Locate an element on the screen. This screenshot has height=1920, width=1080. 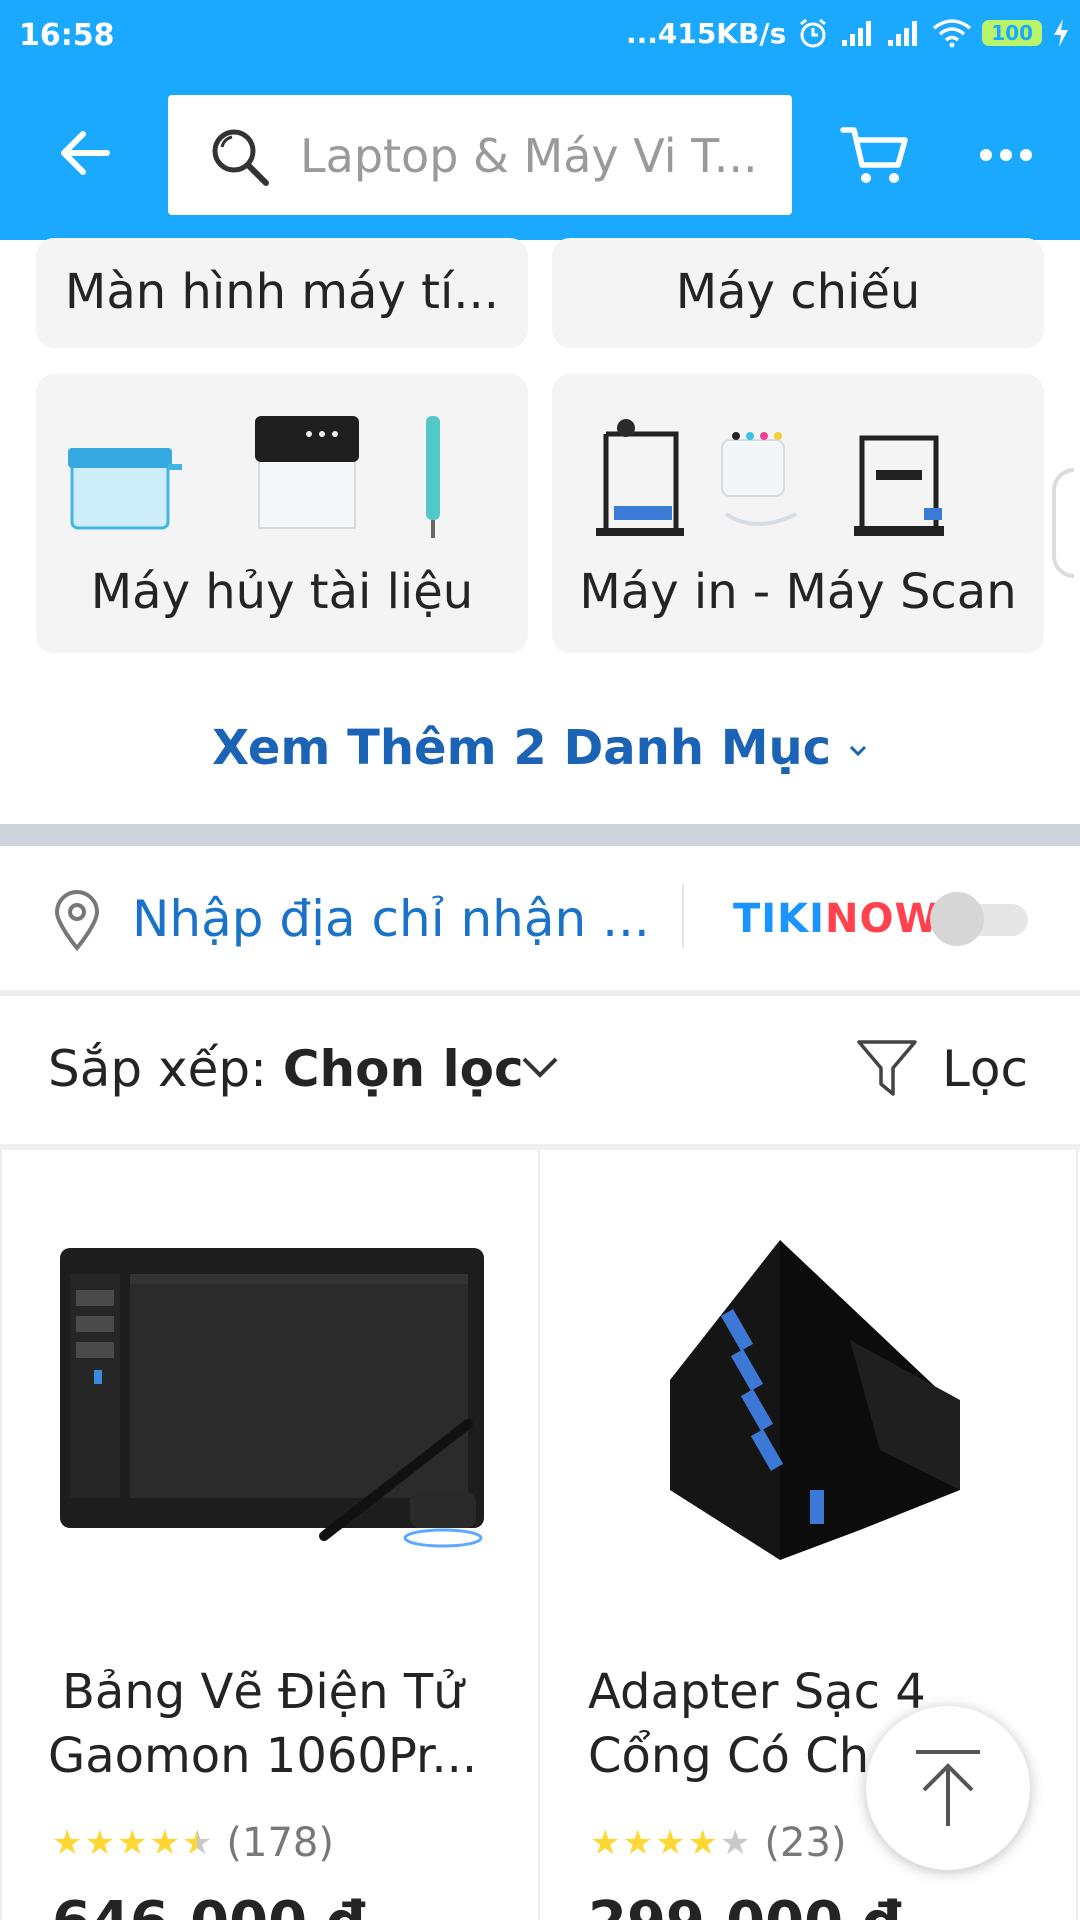
category-tile-shredder: Máy hủy tài liệu is located at coordinates (282, 513).